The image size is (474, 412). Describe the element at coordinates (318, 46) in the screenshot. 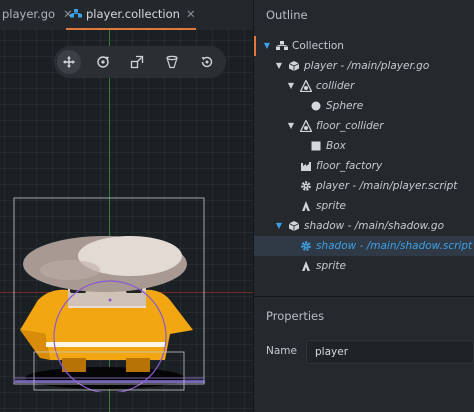

I see `outline-item-label: Collection` at that location.